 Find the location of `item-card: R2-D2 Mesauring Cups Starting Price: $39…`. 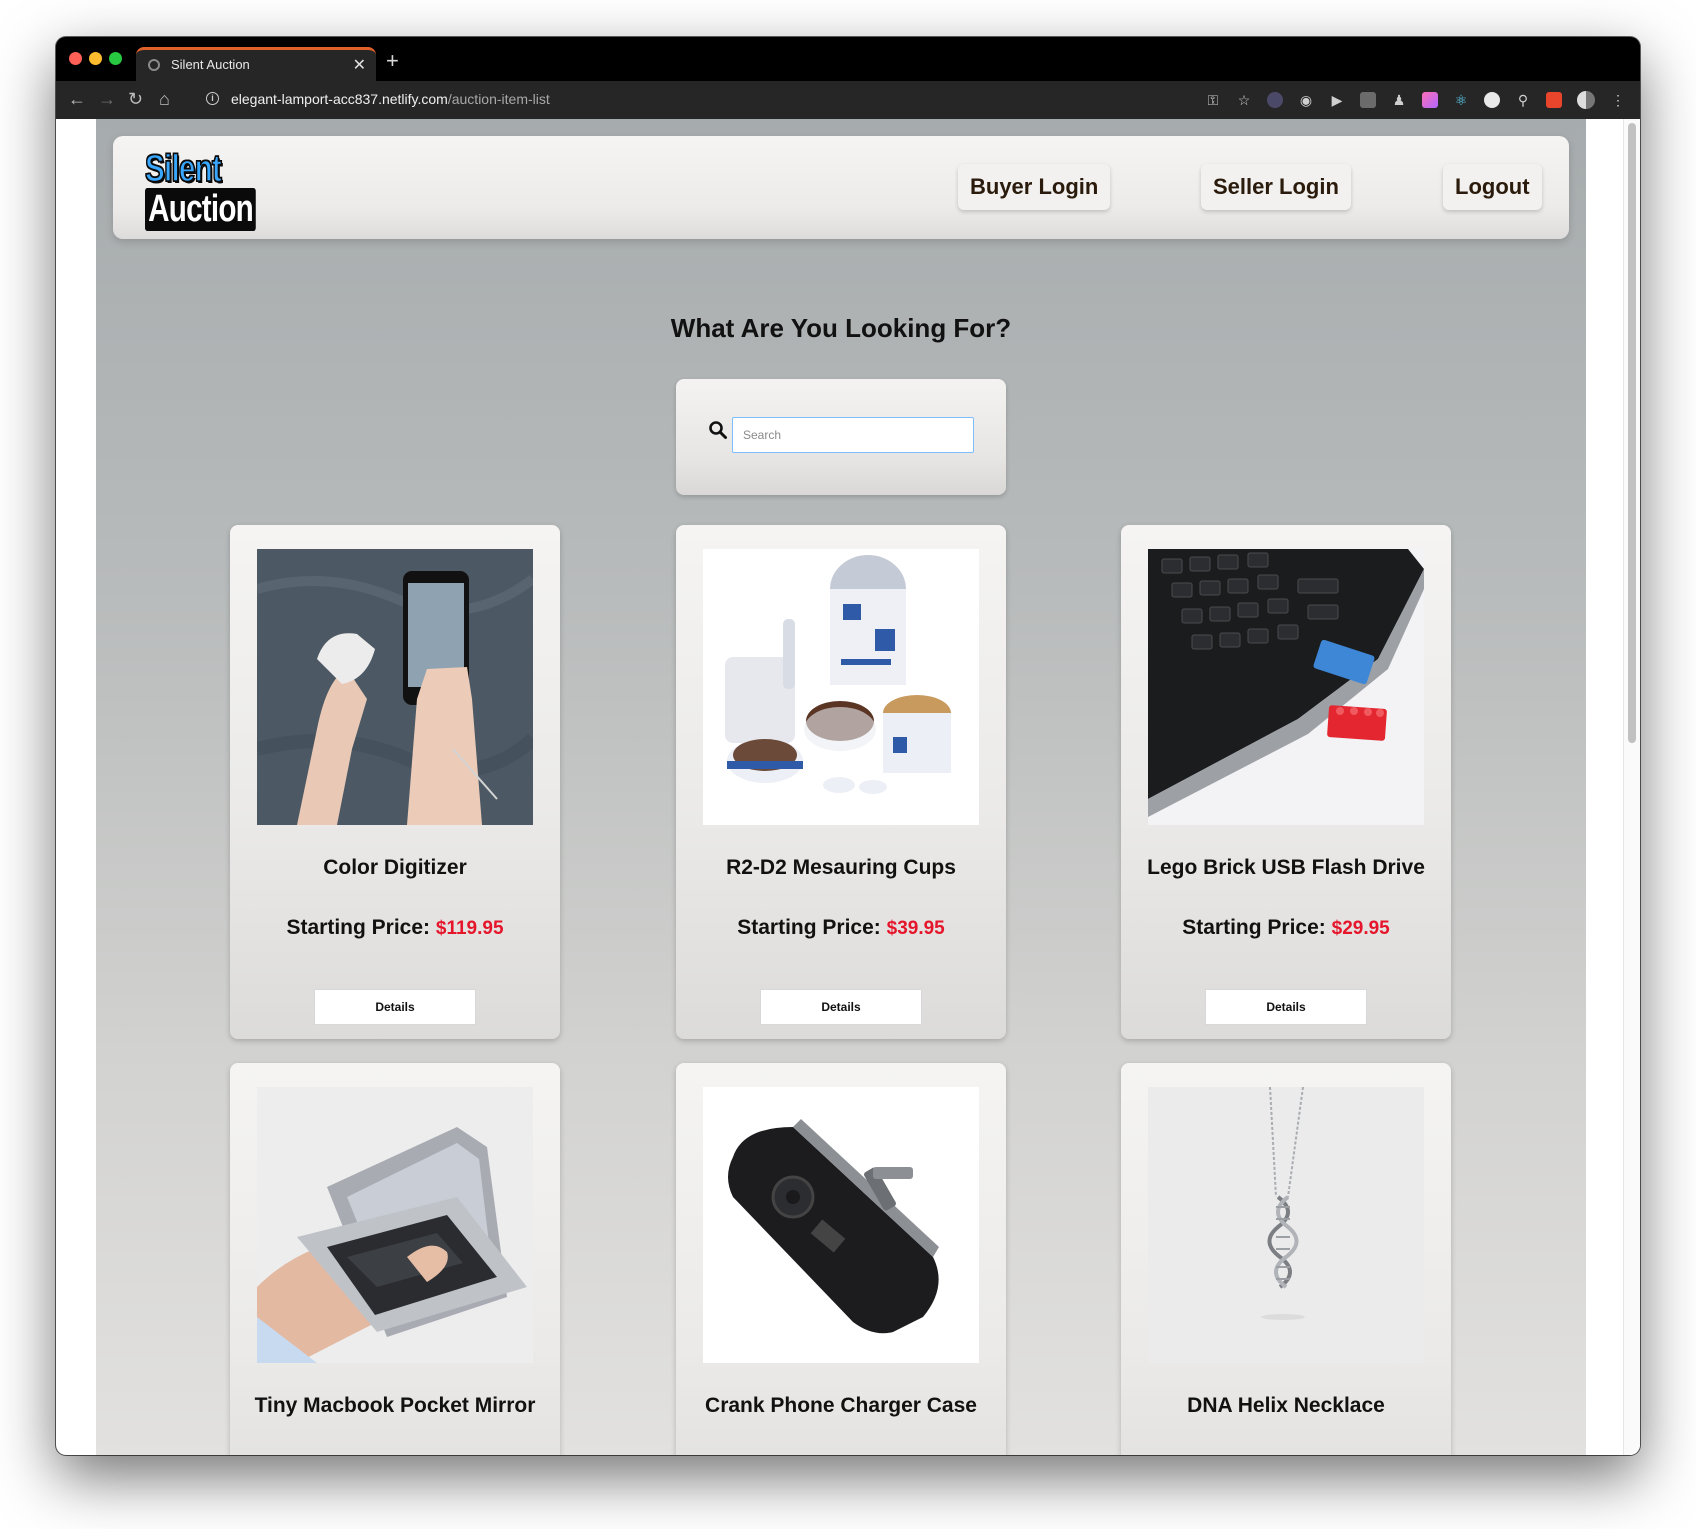

item-card: R2-D2 Mesauring Cups Starting Price: $39… is located at coordinates (841, 782).